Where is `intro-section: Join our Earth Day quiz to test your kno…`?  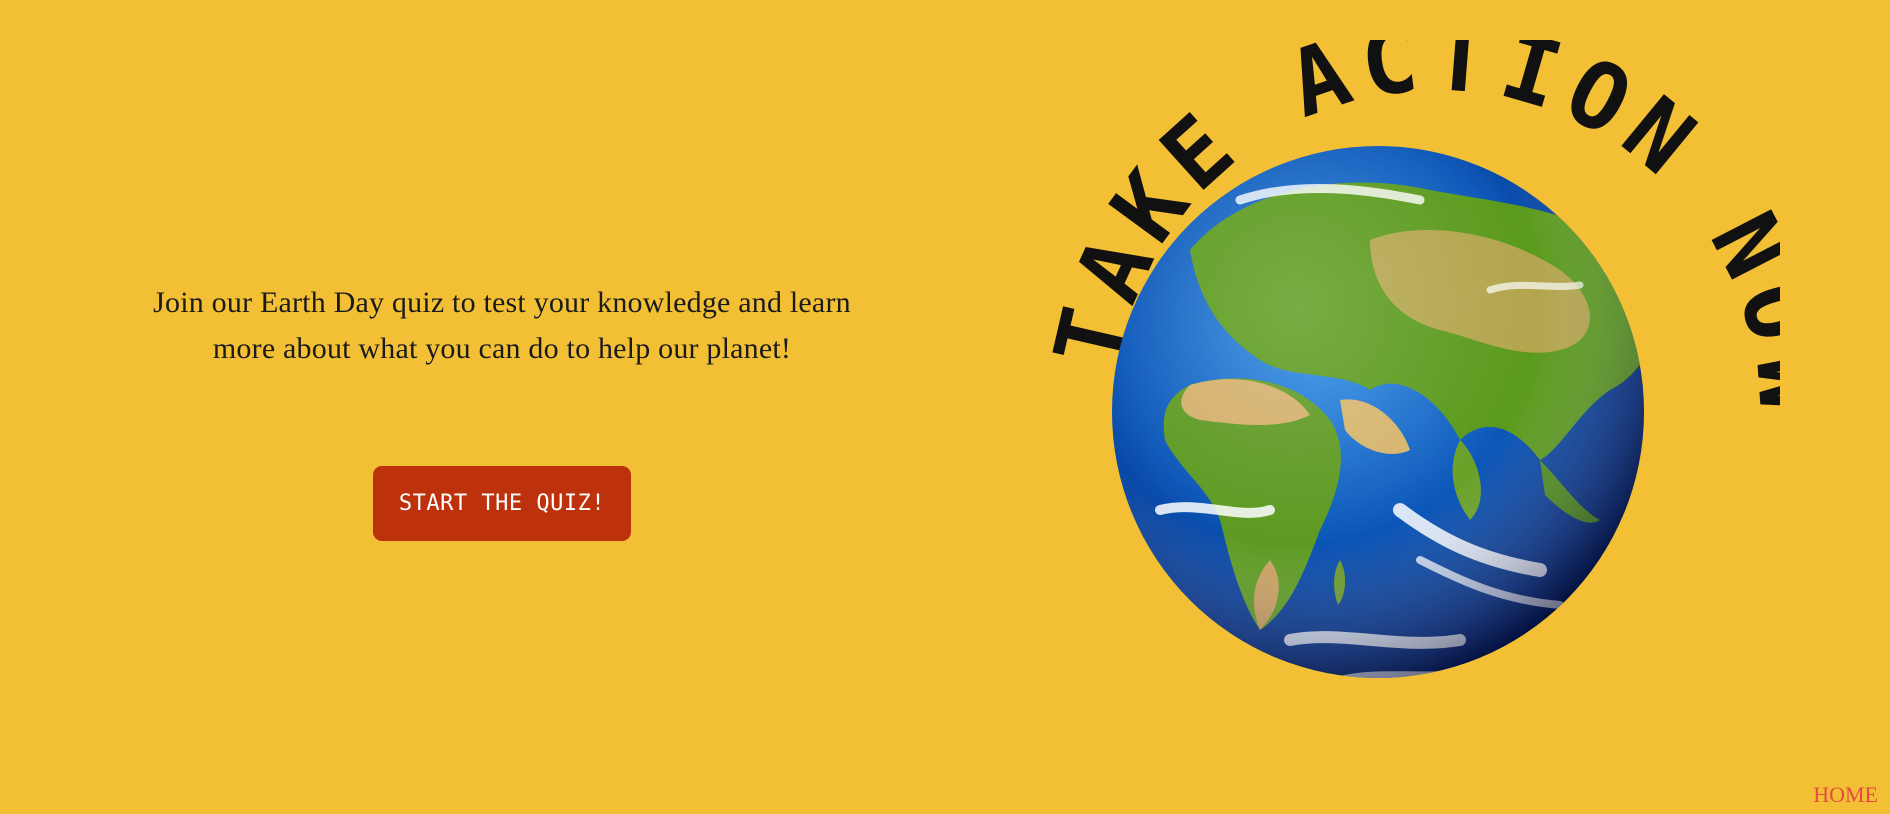
intro-section: Join our Earth Day quiz to test your kno… is located at coordinates (502, 326).